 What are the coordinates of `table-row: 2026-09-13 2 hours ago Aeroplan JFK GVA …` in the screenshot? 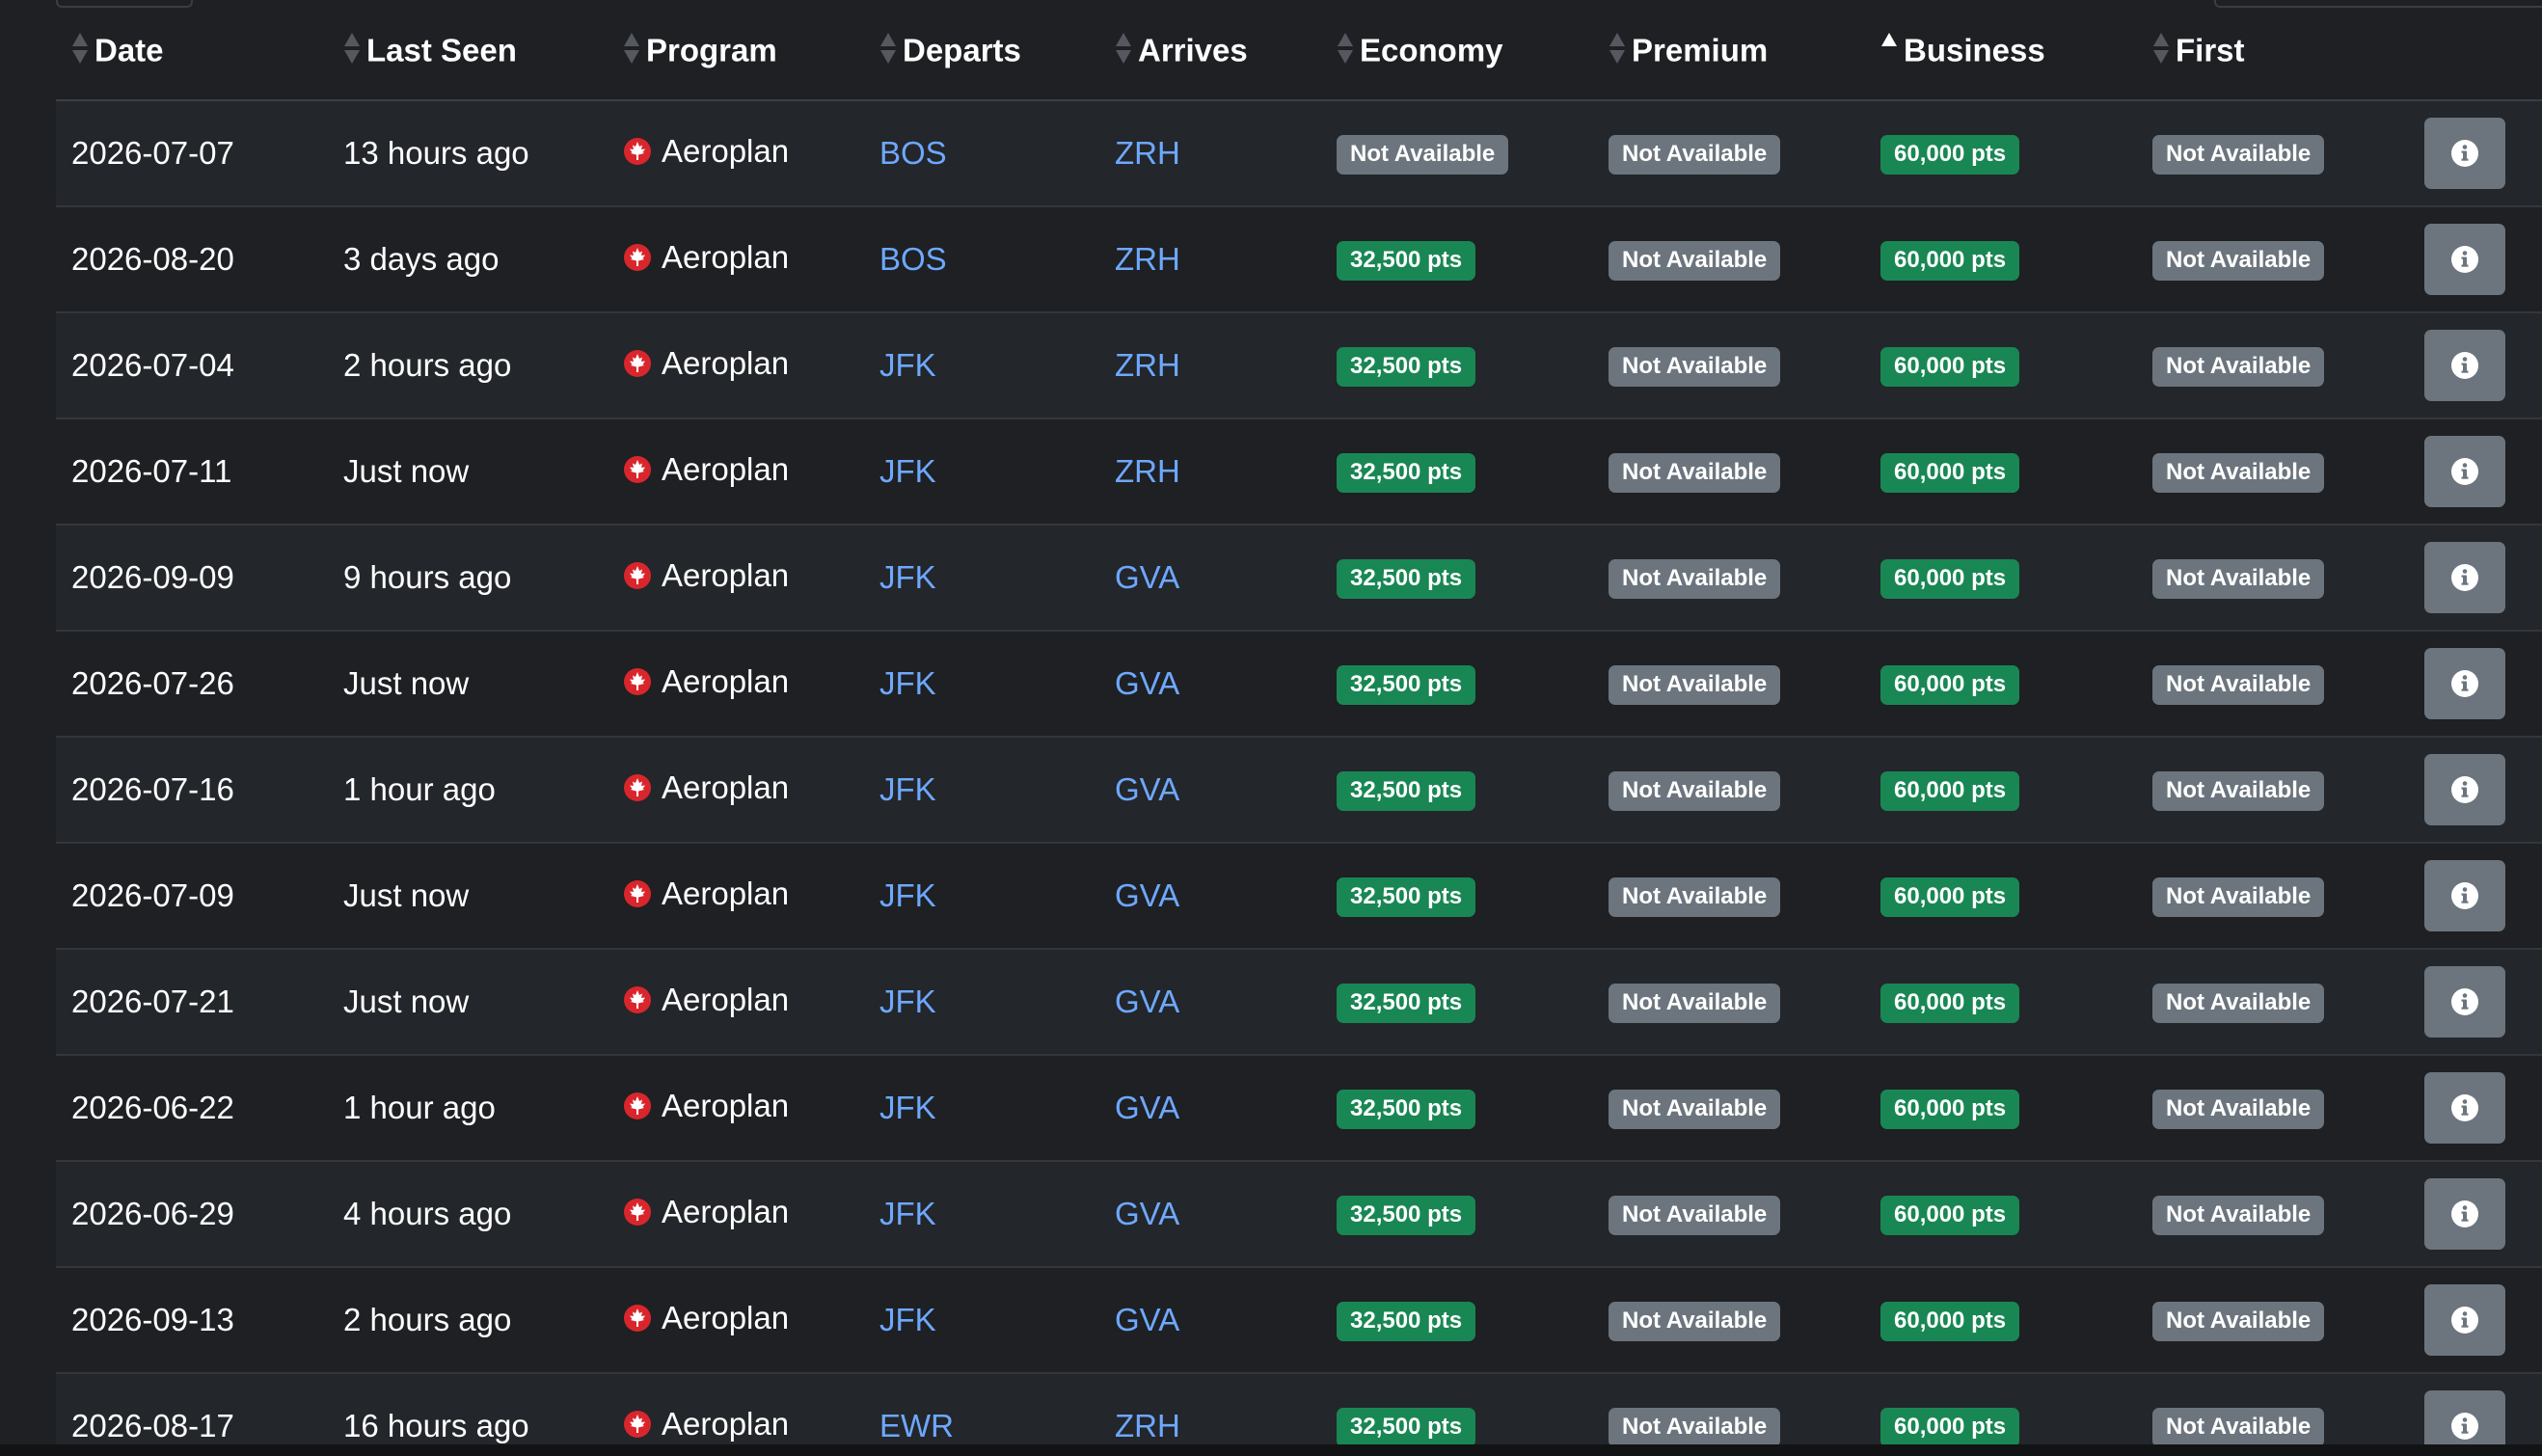 It's located at (1299, 1320).